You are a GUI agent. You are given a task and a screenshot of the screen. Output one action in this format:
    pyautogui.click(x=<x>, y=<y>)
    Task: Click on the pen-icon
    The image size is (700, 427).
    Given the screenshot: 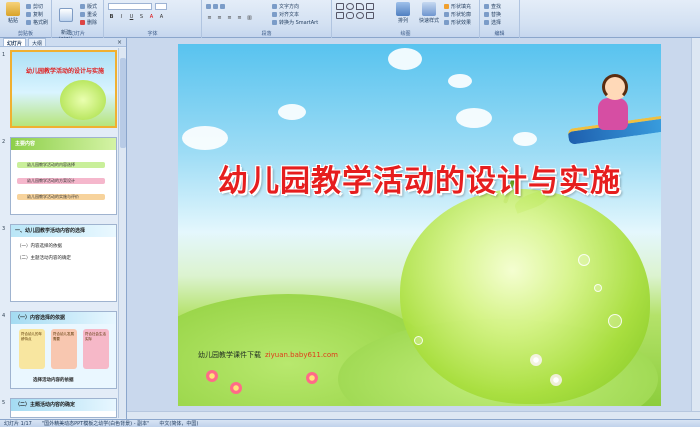 What is the action you would take?
    pyautogui.click(x=446, y=14)
    